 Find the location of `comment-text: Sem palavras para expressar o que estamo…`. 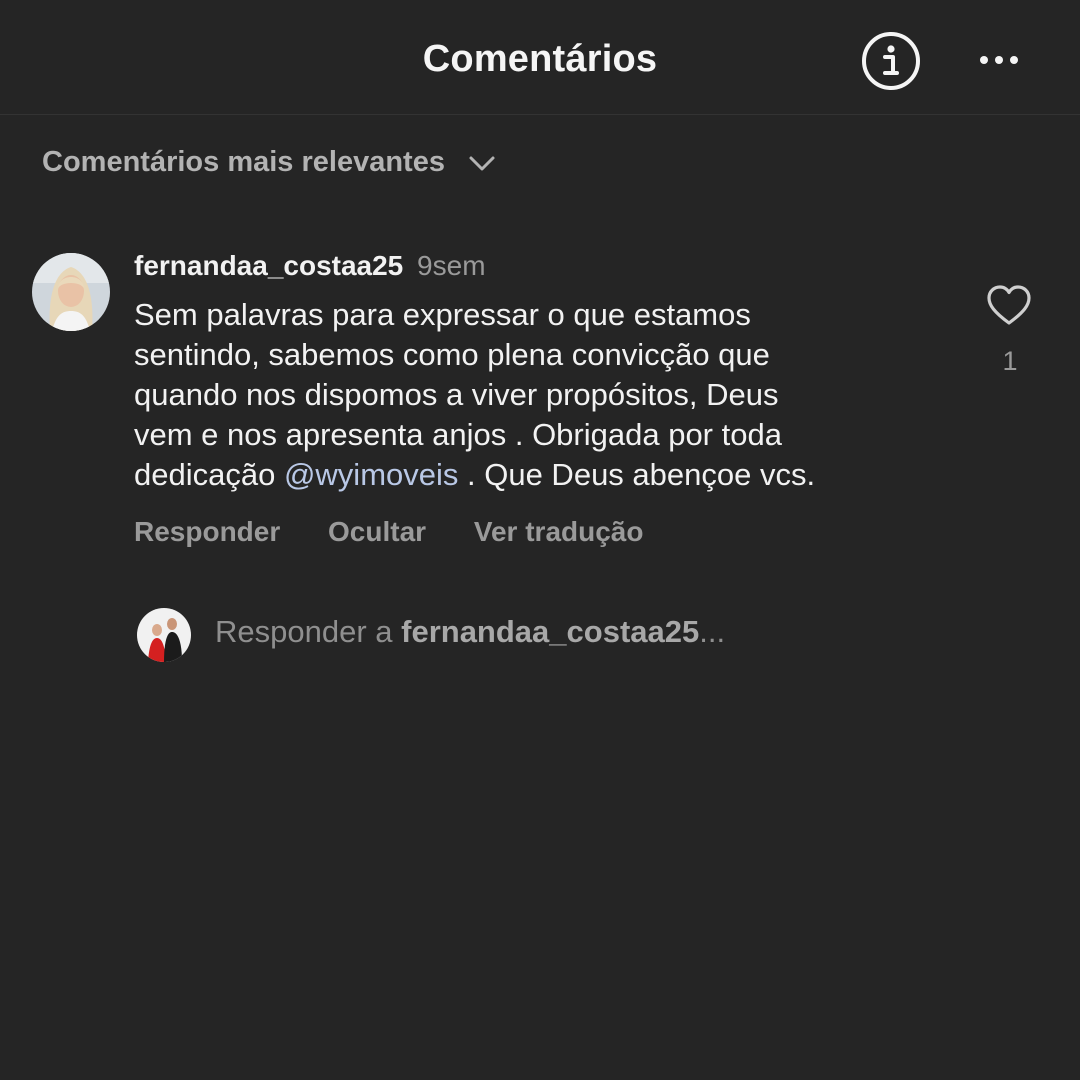

comment-text: Sem palavras para expressar o que estamo… is located at coordinates (544, 395).